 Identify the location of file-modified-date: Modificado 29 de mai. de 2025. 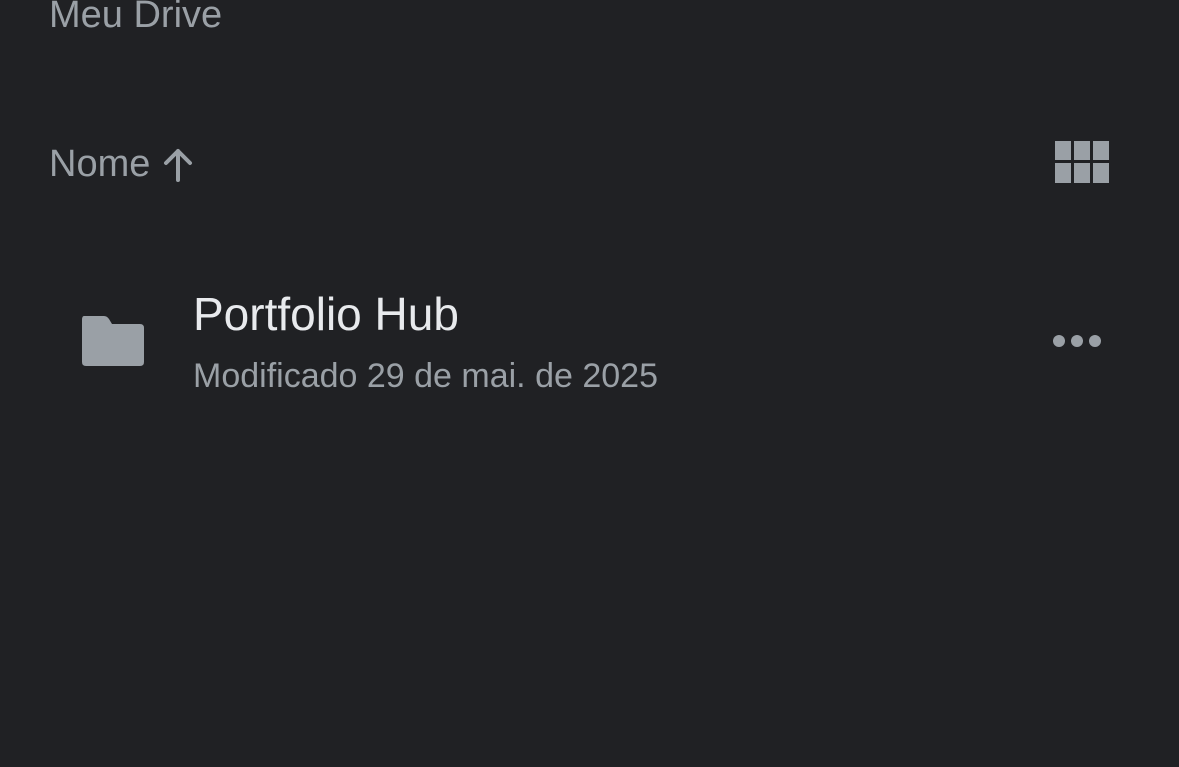
(425, 376).